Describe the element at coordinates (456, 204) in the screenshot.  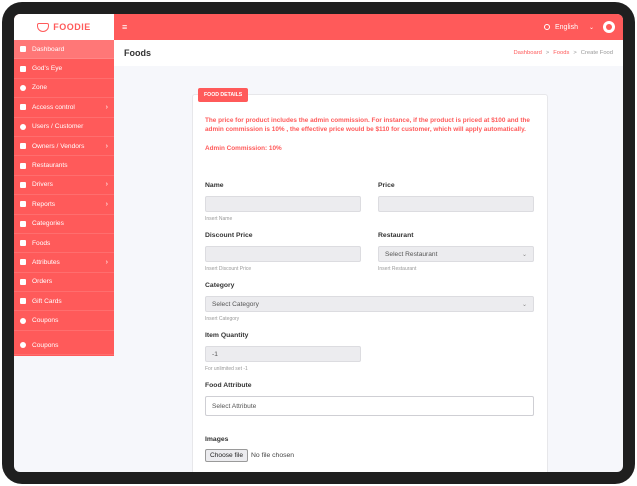
I see `price-input` at that location.